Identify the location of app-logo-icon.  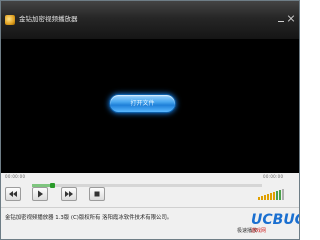
(10, 20).